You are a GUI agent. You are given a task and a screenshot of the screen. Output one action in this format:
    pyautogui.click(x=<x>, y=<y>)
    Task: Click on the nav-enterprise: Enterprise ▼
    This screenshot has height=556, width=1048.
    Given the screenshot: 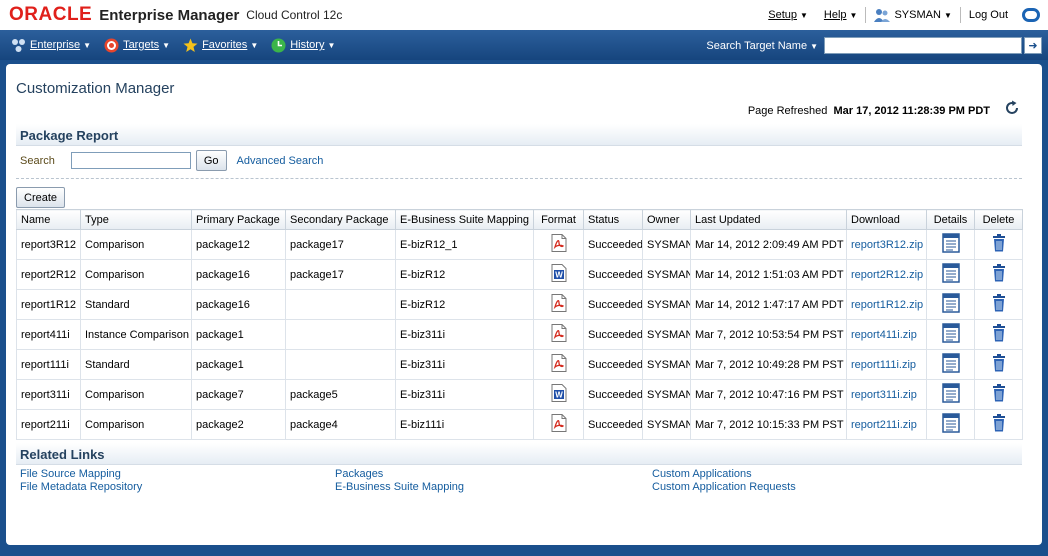 What is the action you would take?
    pyautogui.click(x=51, y=45)
    